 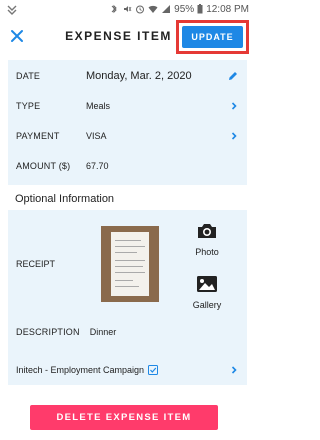 What do you see at coordinates (227, 9) in the screenshot?
I see `clock: 12:08 PM` at bounding box center [227, 9].